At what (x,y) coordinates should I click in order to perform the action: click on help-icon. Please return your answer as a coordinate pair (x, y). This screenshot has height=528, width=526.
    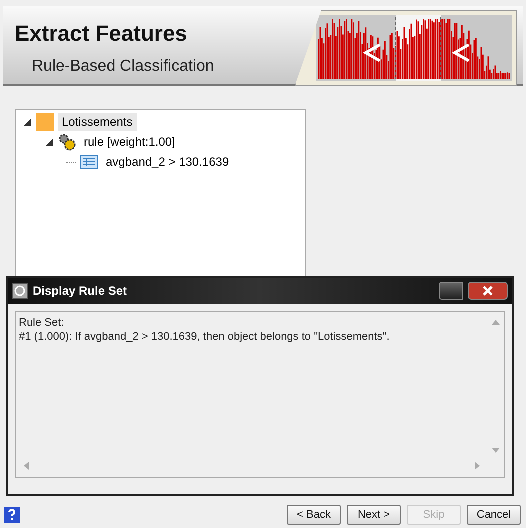
    Looking at the image, I should click on (12, 515).